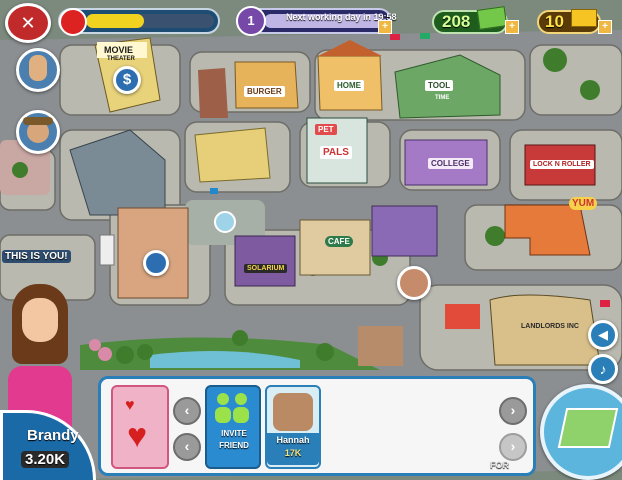 This screenshot has height=480, width=622. I want to click on invite-friend-button: INVITE FRIEND, so click(233, 427).